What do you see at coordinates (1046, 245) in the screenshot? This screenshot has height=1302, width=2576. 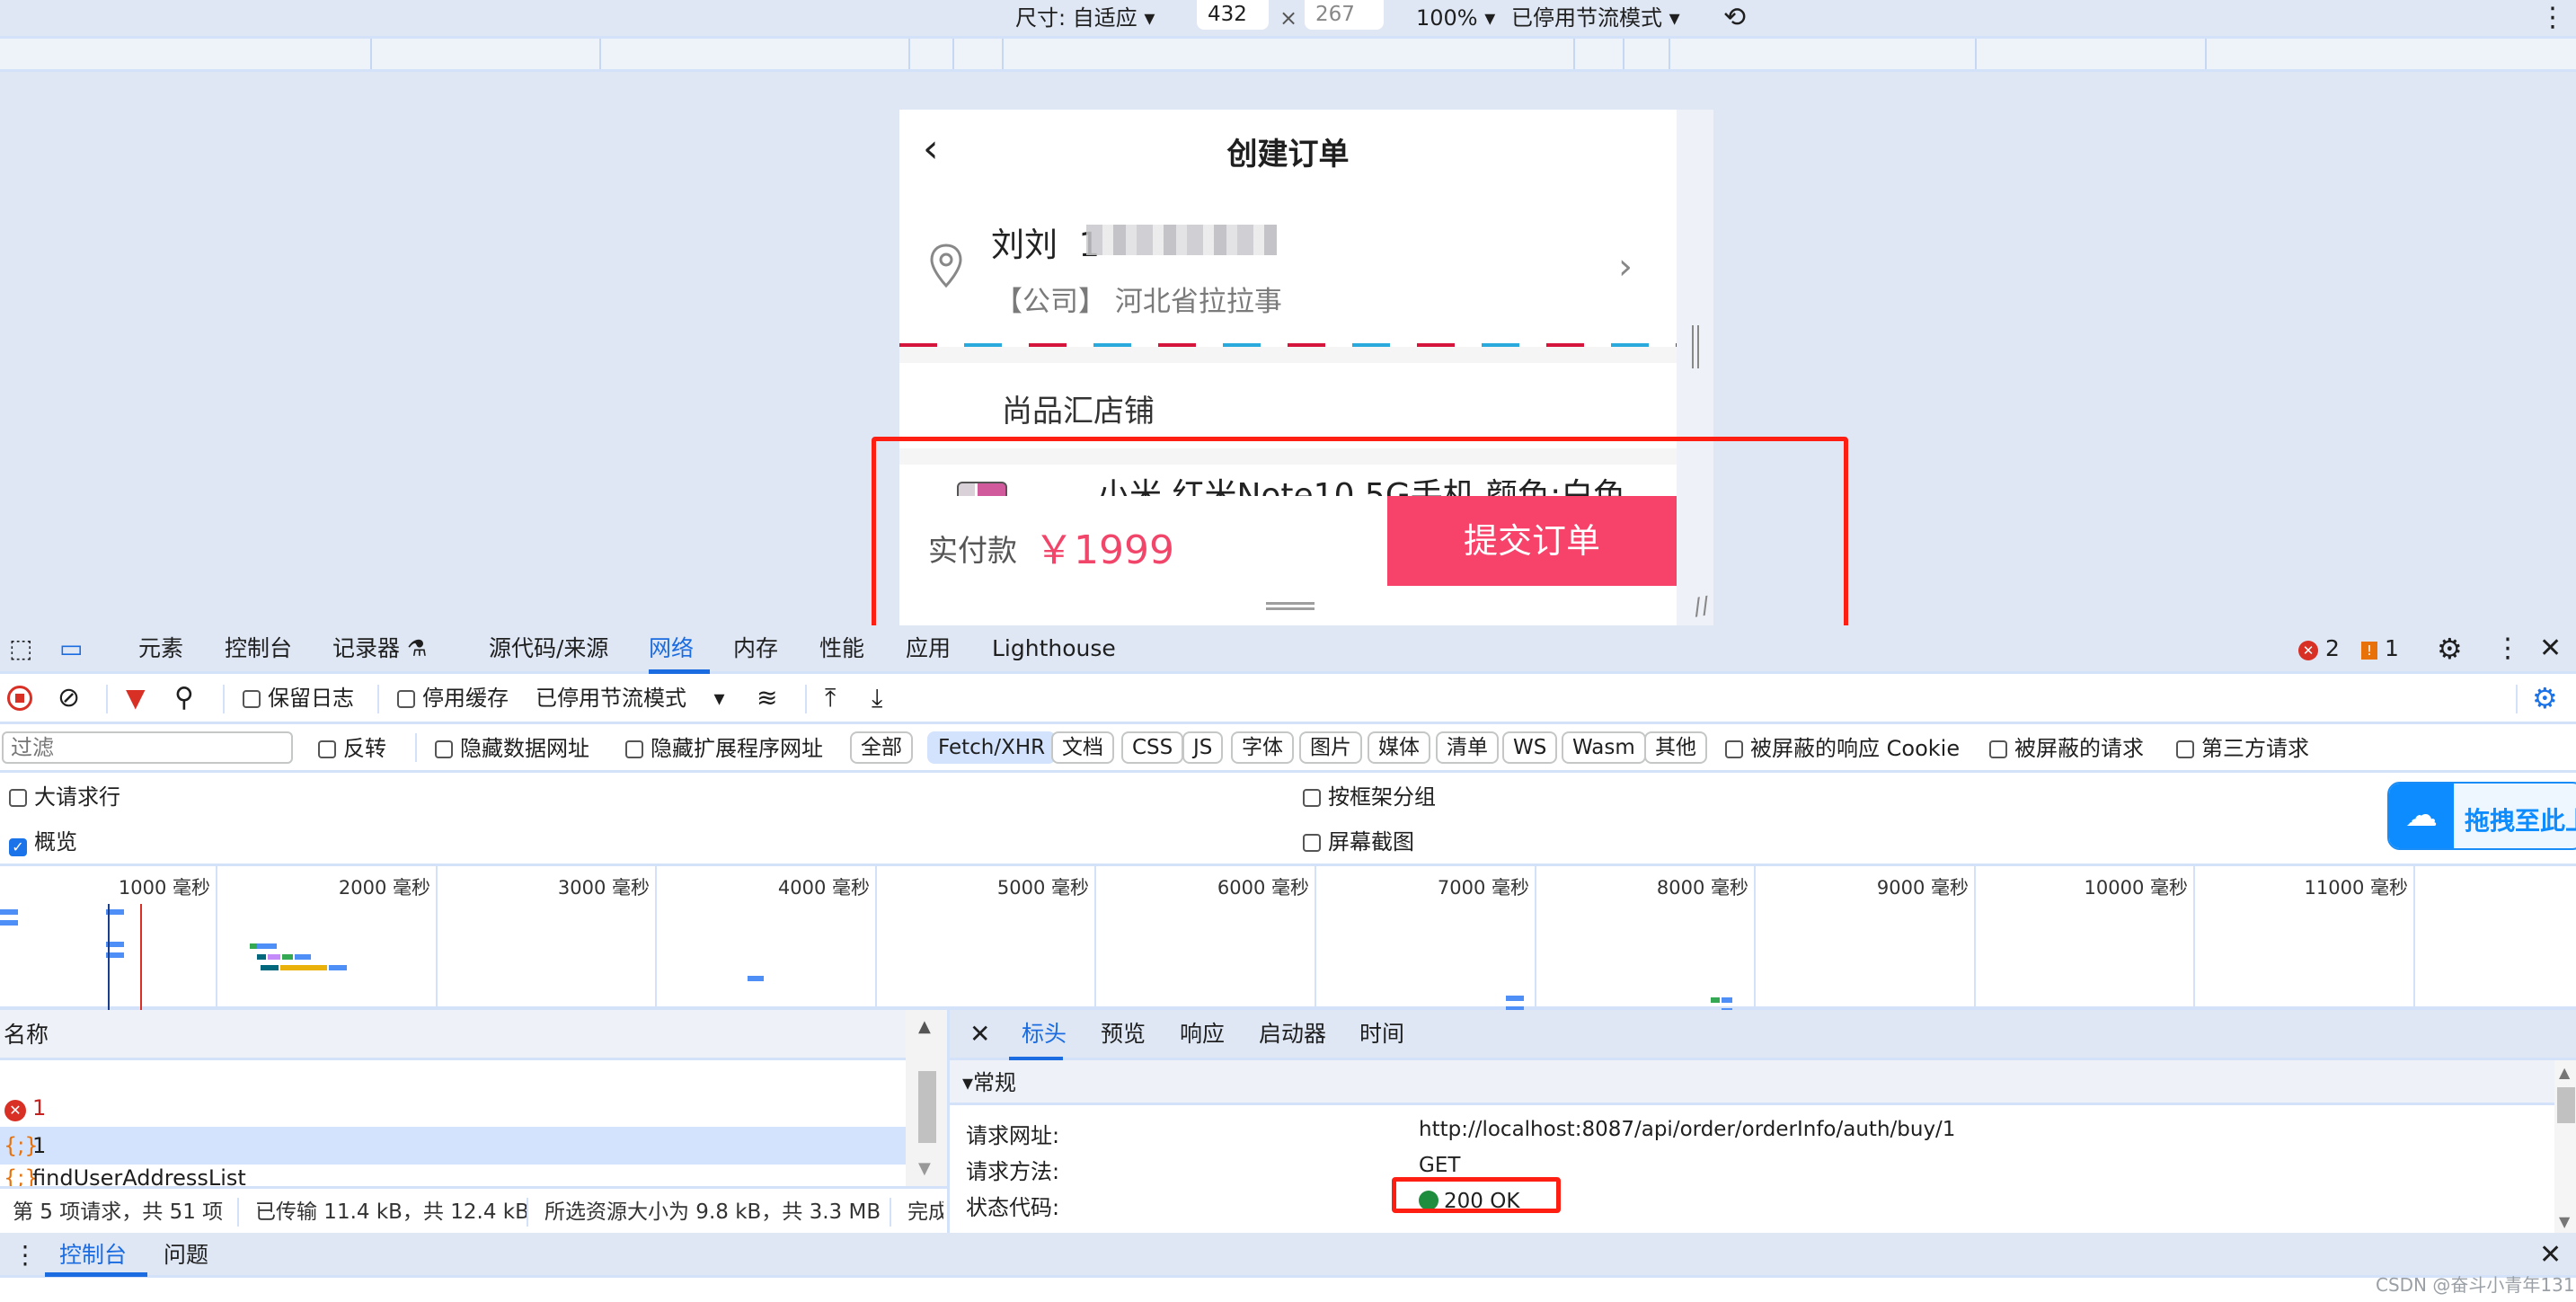 I see `recipient-name: 刘刘 1` at bounding box center [1046, 245].